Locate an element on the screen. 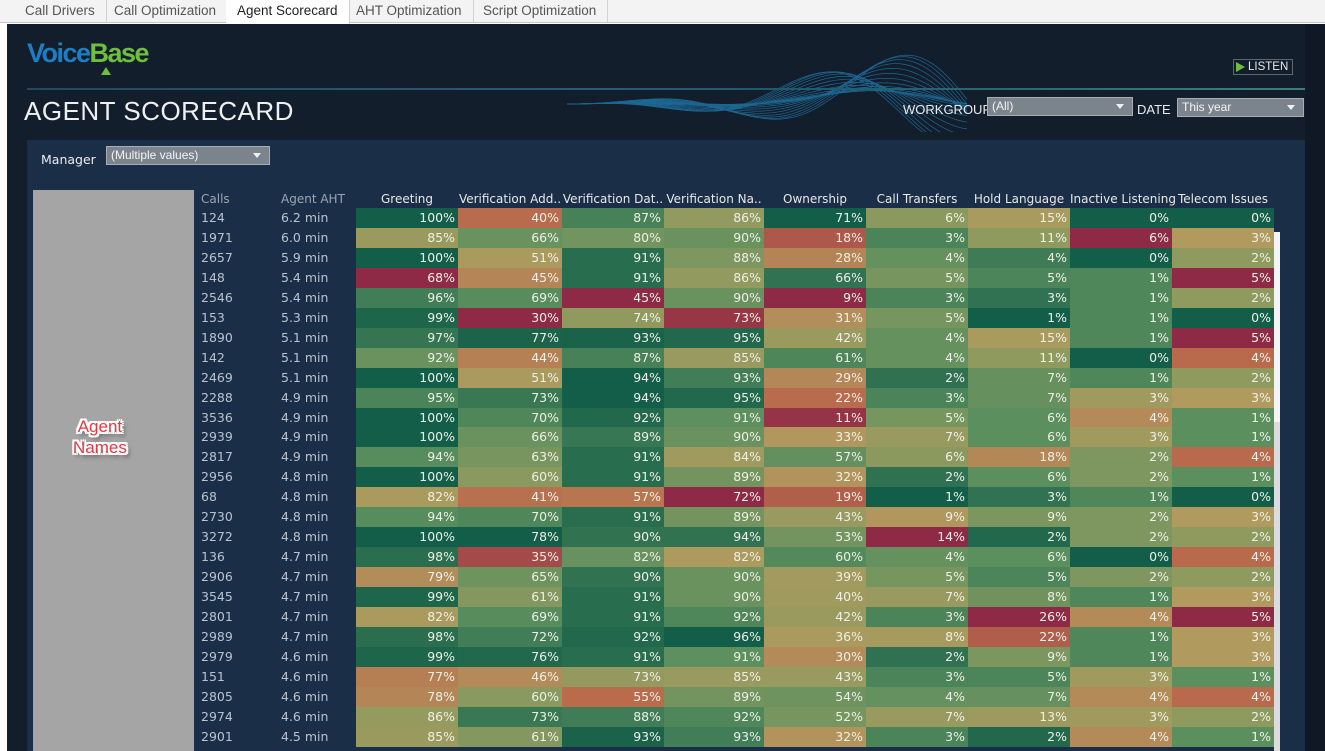 Image resolution: width=1325 pixels, height=751 pixels. score-cell: 11% is located at coordinates (815, 417).